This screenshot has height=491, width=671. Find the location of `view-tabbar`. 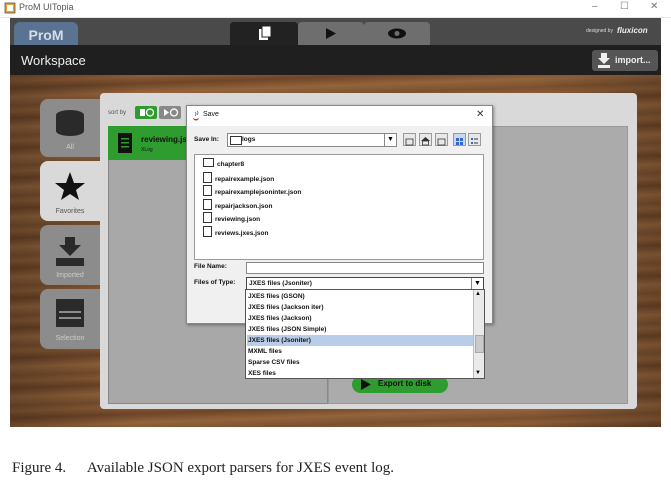

view-tabbar is located at coordinates (330, 33).